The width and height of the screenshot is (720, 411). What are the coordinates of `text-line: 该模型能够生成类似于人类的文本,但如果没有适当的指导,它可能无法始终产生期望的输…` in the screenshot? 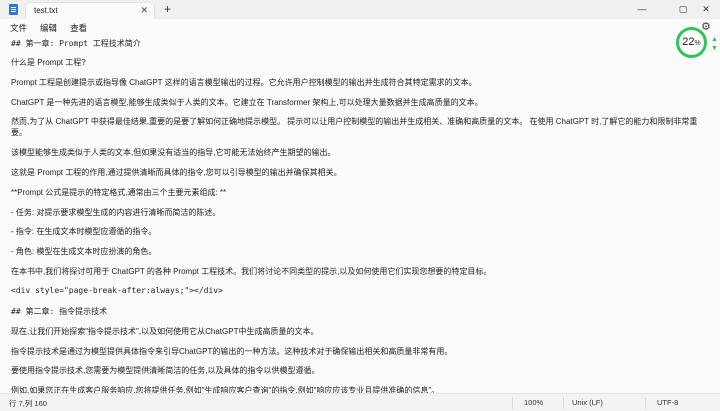 It's located at (173, 152).